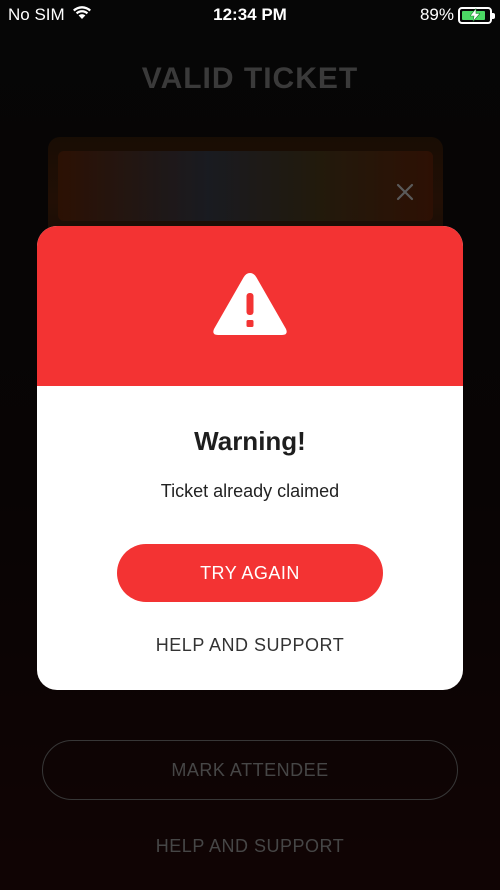  What do you see at coordinates (250, 573) in the screenshot?
I see `try-again-button: TRY AGAIN` at bounding box center [250, 573].